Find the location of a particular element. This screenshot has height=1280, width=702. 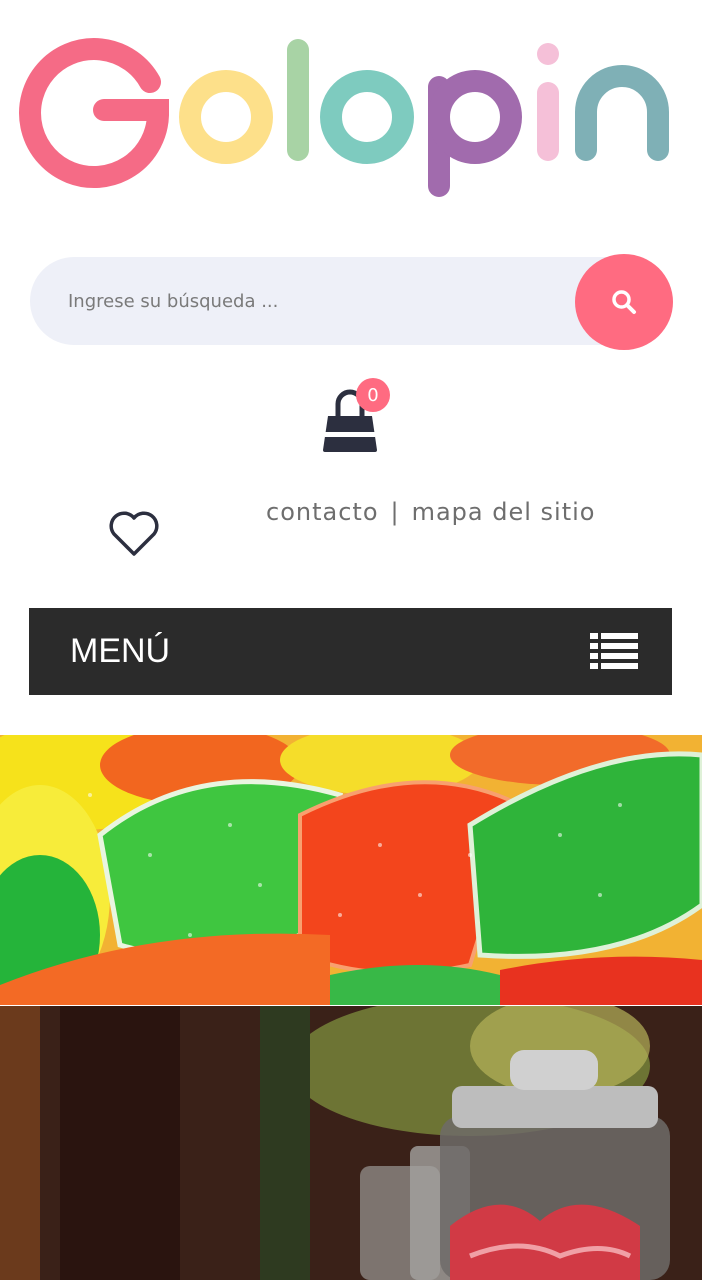

top-links: contacto | mapa del sitio is located at coordinates (430, 512).